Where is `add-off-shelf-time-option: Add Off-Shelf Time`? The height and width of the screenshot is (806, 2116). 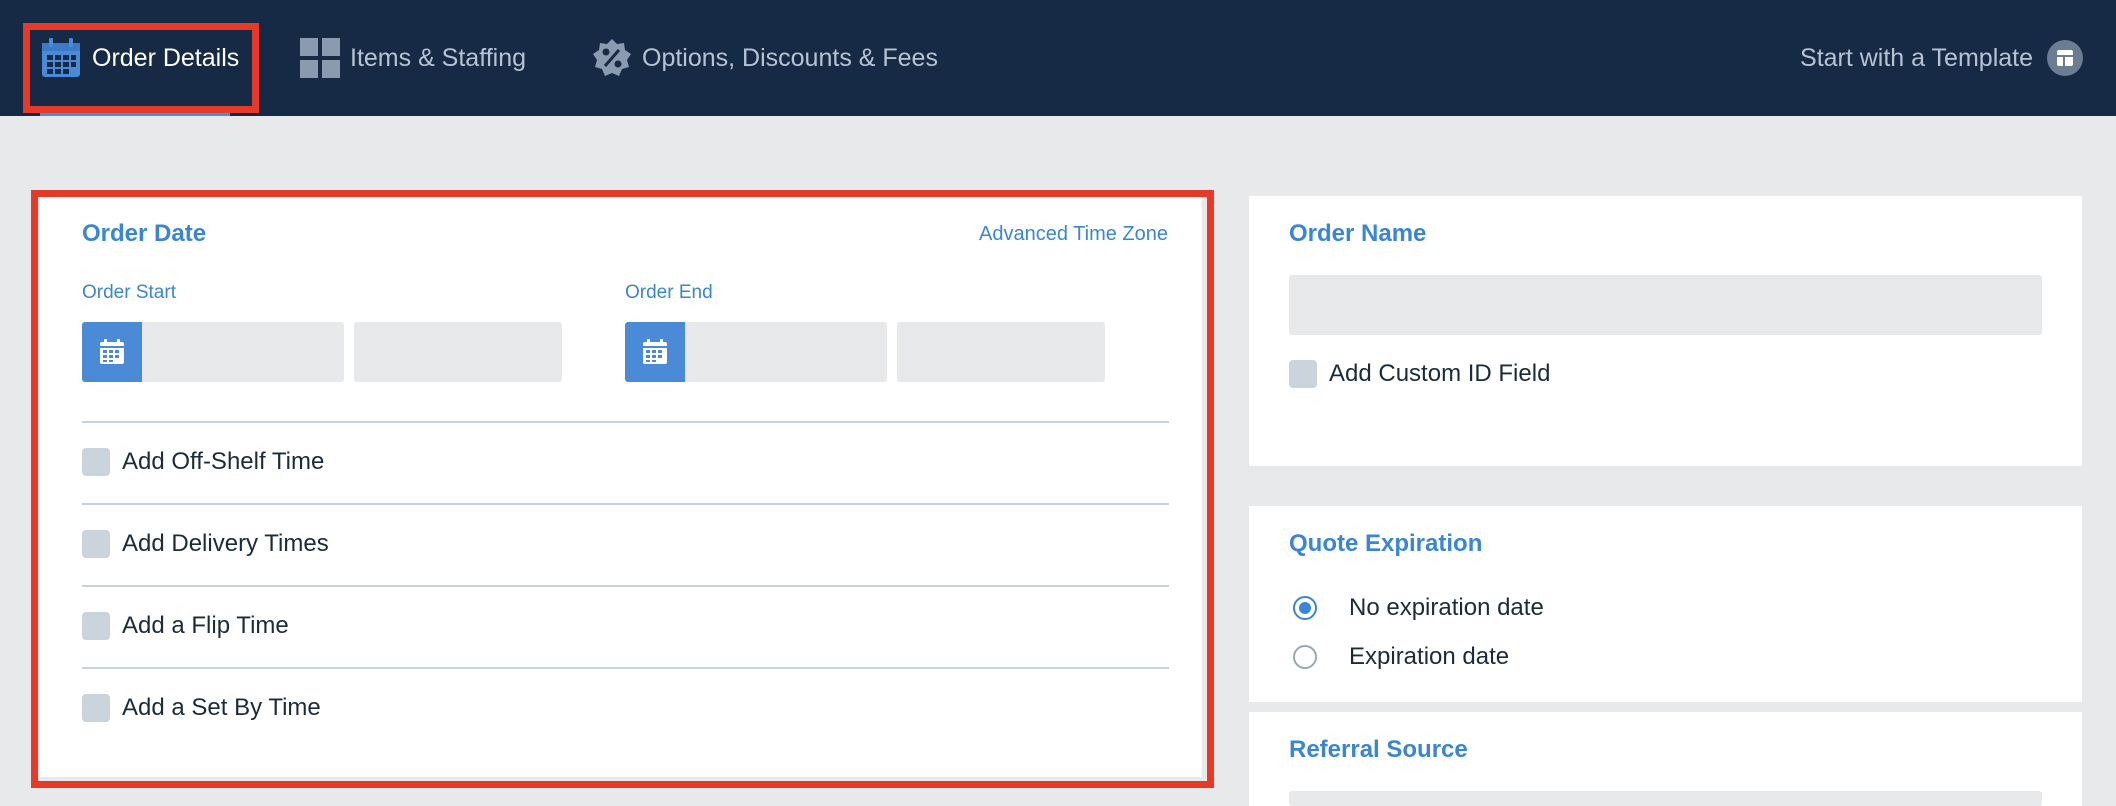 add-off-shelf-time-option: Add Off-Shelf Time is located at coordinates (203, 462).